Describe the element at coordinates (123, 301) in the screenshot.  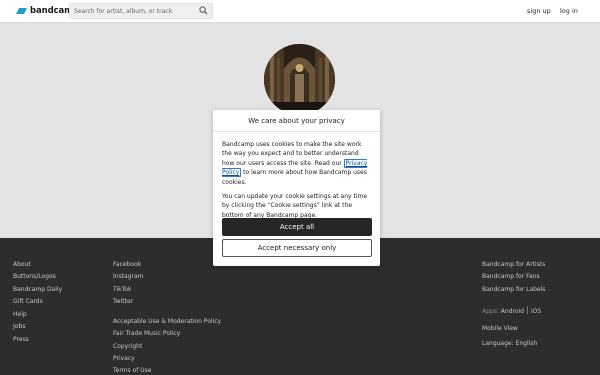
I see `footer-link-twitter: Twitter` at that location.